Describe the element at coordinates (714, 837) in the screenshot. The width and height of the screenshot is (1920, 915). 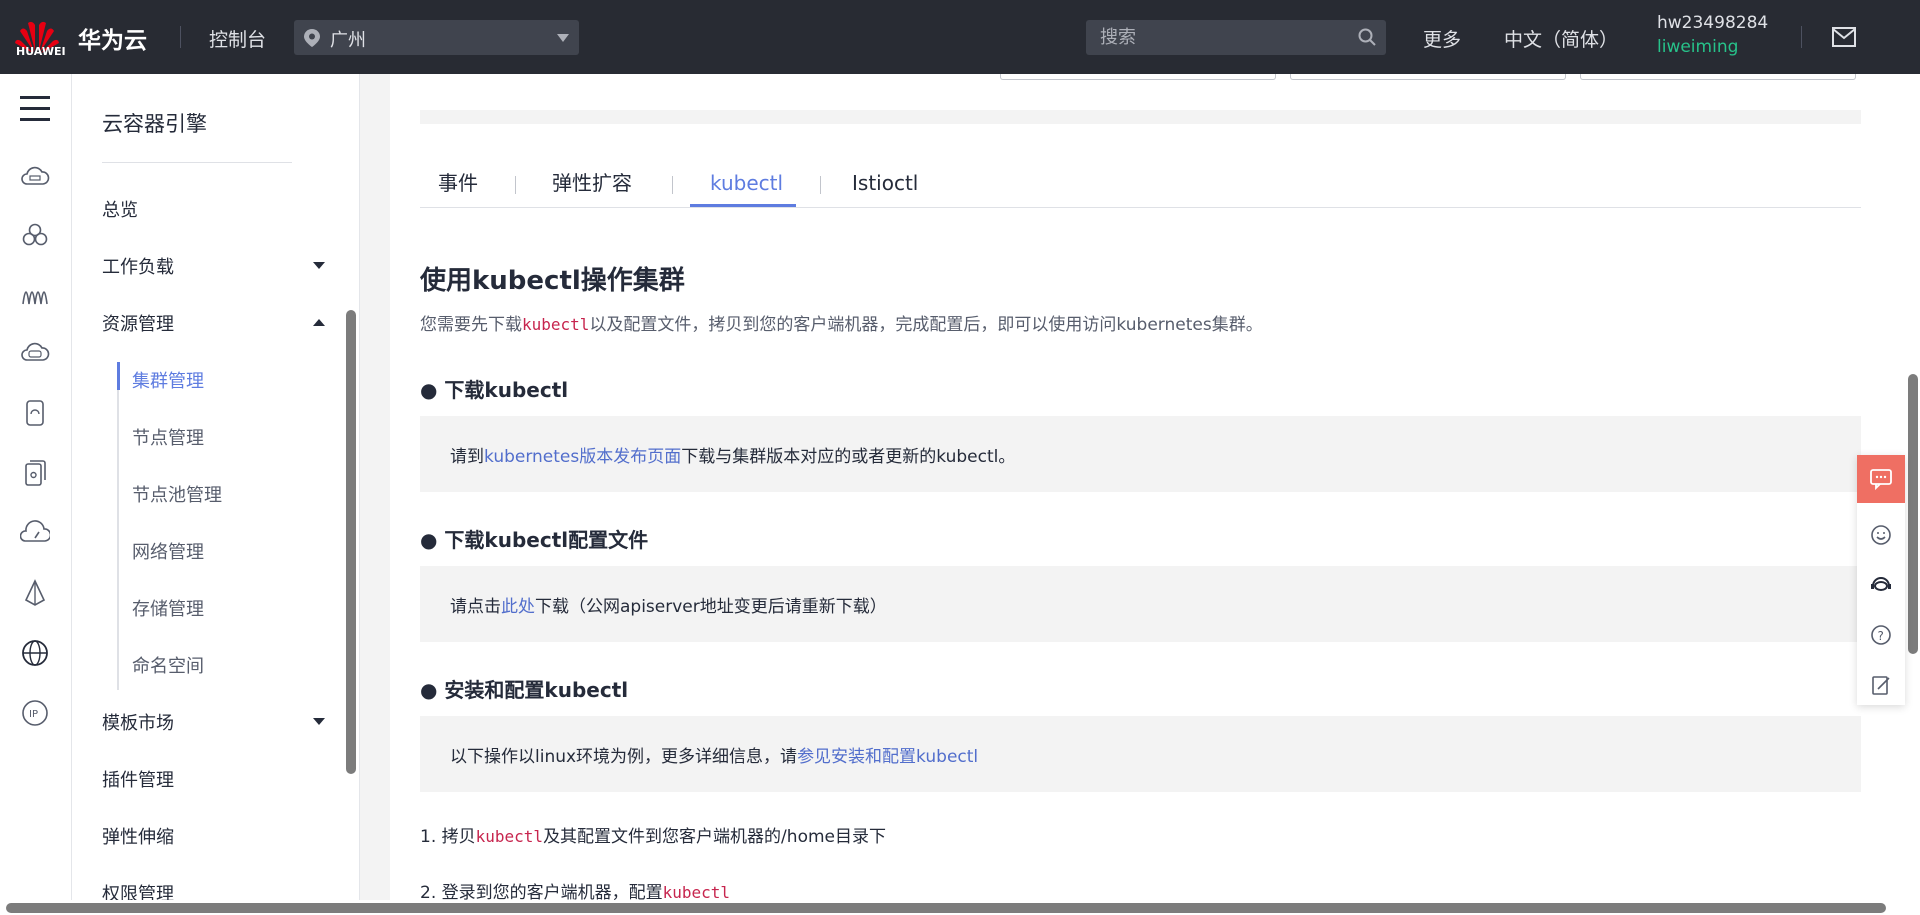
I see `step-post: 及其配置文件到您客户端机器的/home目录下` at that location.